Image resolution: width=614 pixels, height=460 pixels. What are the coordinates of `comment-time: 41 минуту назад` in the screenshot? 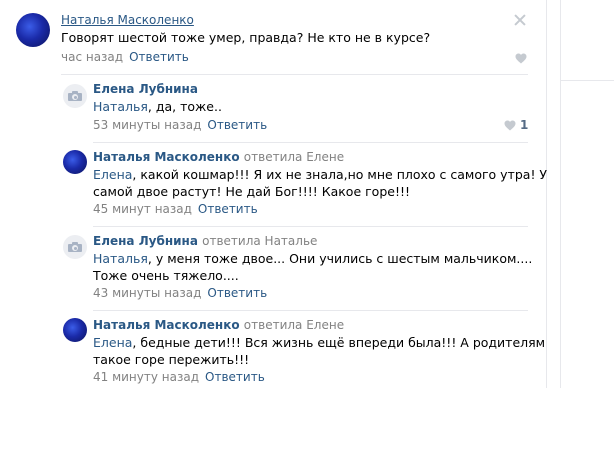 It's located at (146, 377).